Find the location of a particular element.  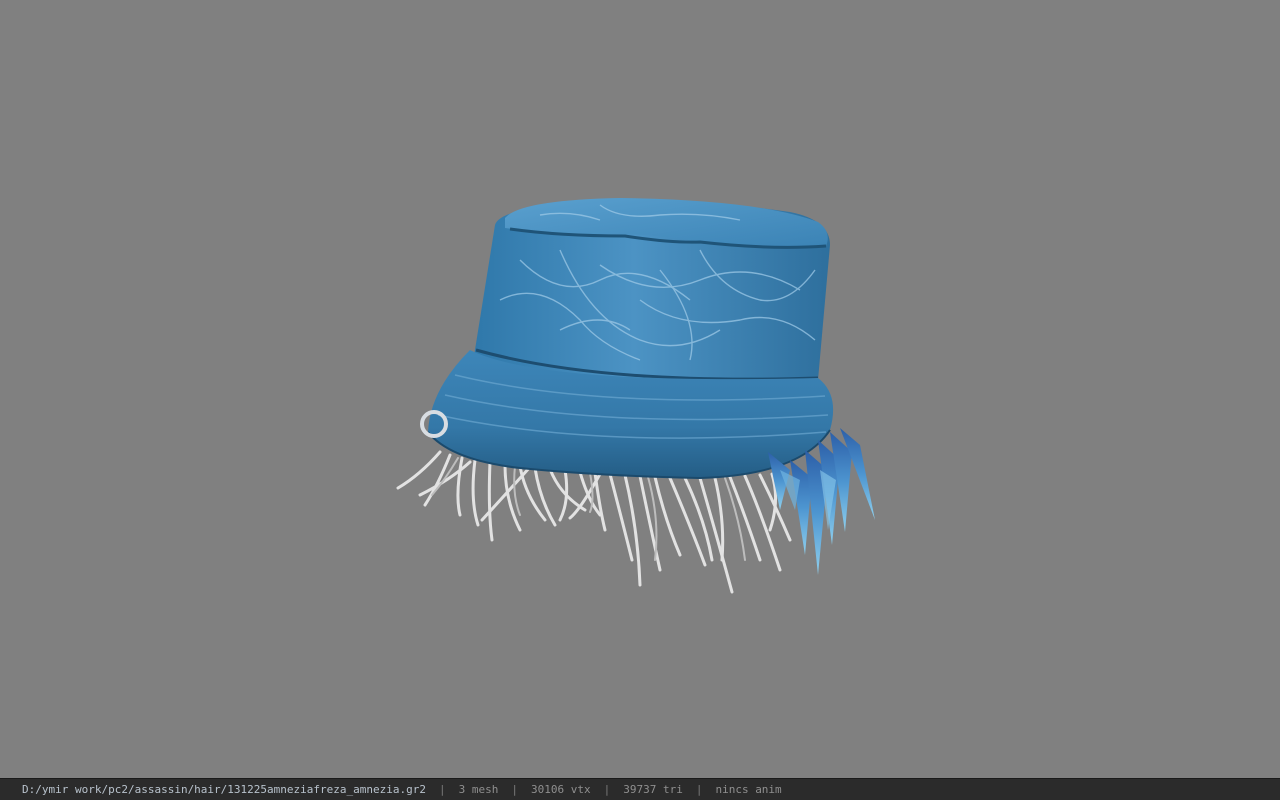

vertex-count-label: 30106 vtx is located at coordinates (560, 789).